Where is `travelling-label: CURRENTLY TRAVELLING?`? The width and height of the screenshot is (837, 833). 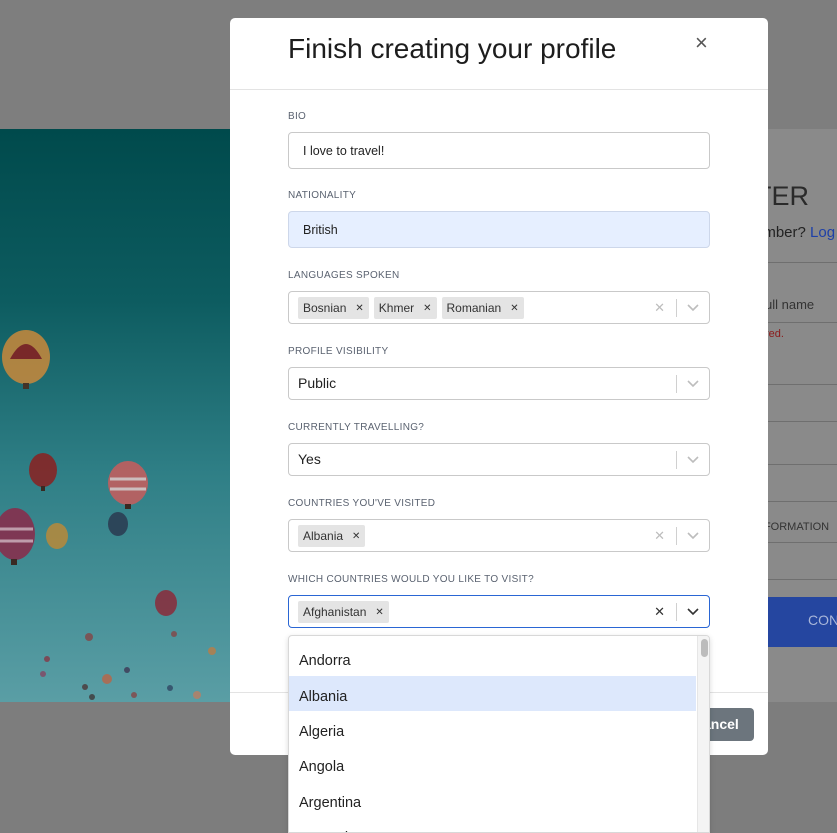 travelling-label: CURRENTLY TRAVELLING? is located at coordinates (356, 427).